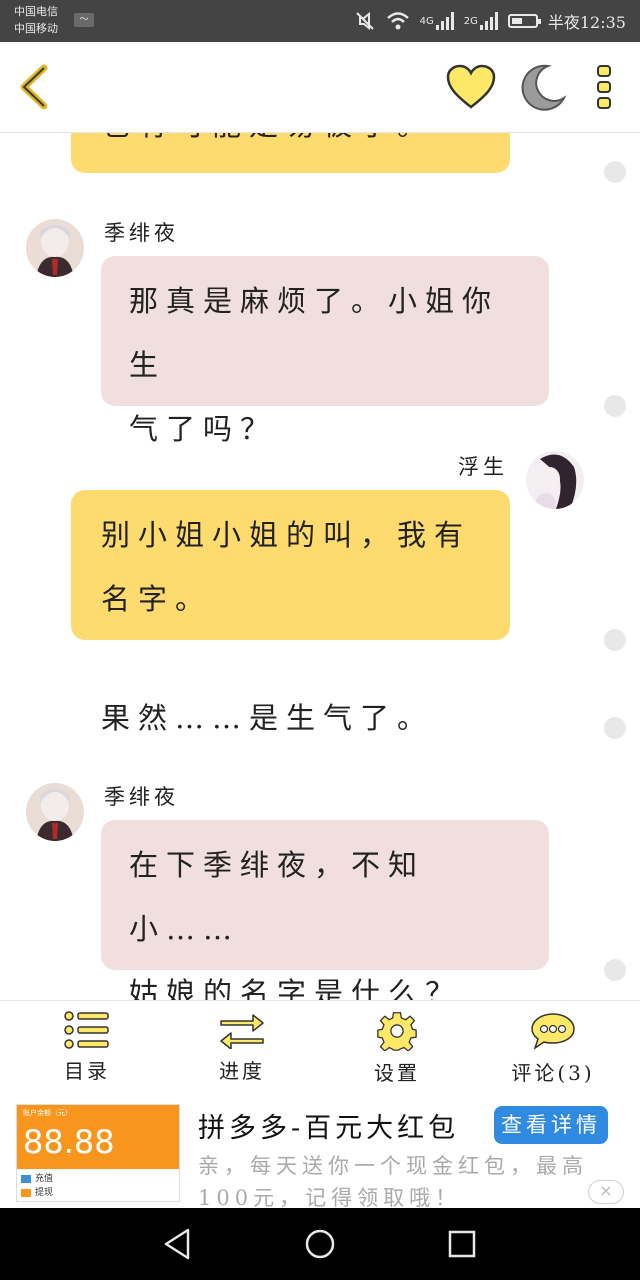  I want to click on swap-arrows-icon, so click(242, 1031).